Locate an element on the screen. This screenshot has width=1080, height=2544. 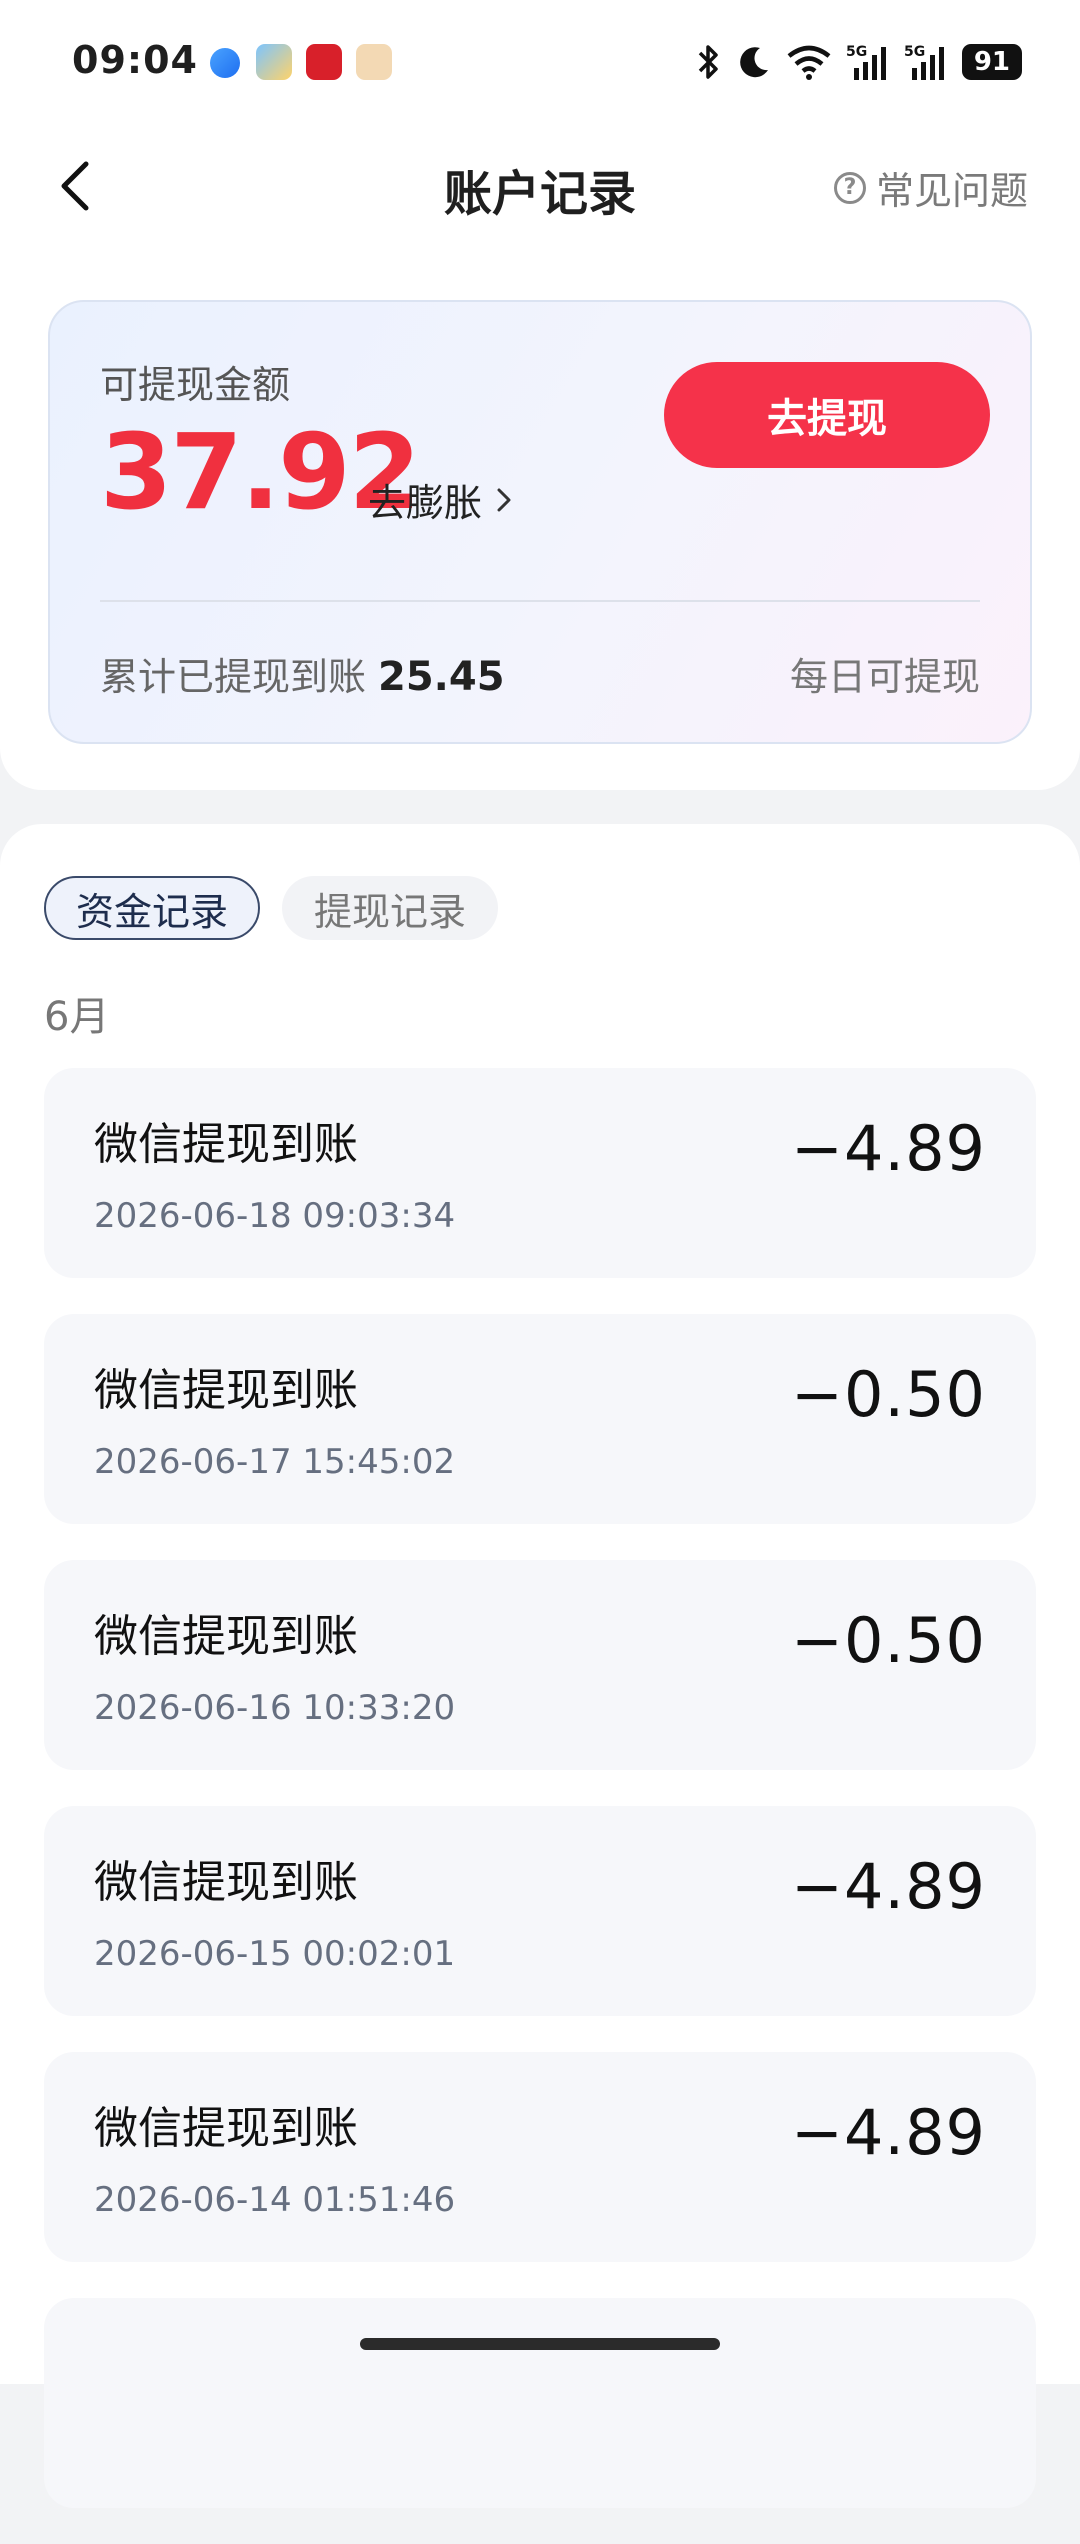
question-icon: ? is located at coordinates (849, 187).